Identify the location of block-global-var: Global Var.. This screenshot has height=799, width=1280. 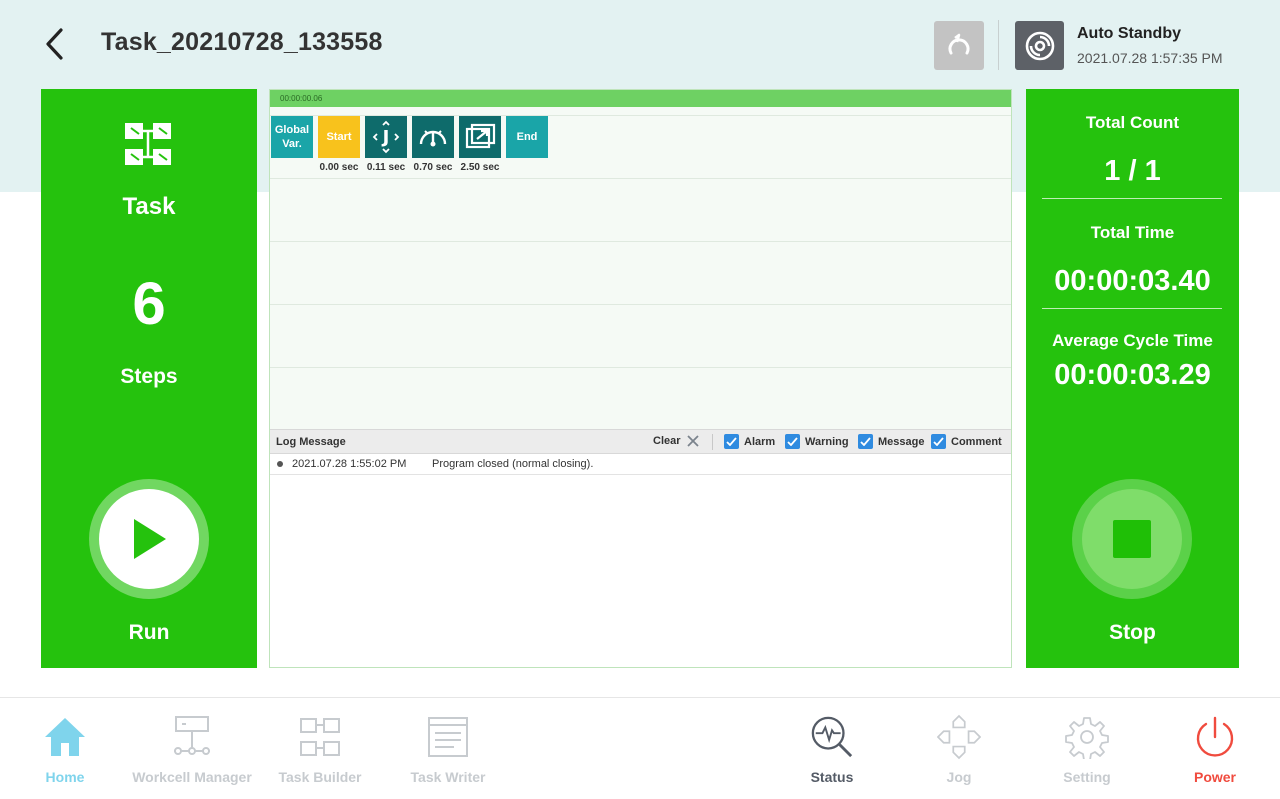
(292, 137).